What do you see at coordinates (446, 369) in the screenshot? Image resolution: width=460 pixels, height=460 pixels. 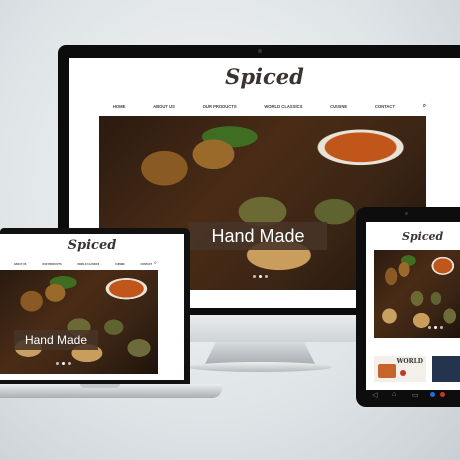 I see `promo-tile-secondary` at bounding box center [446, 369].